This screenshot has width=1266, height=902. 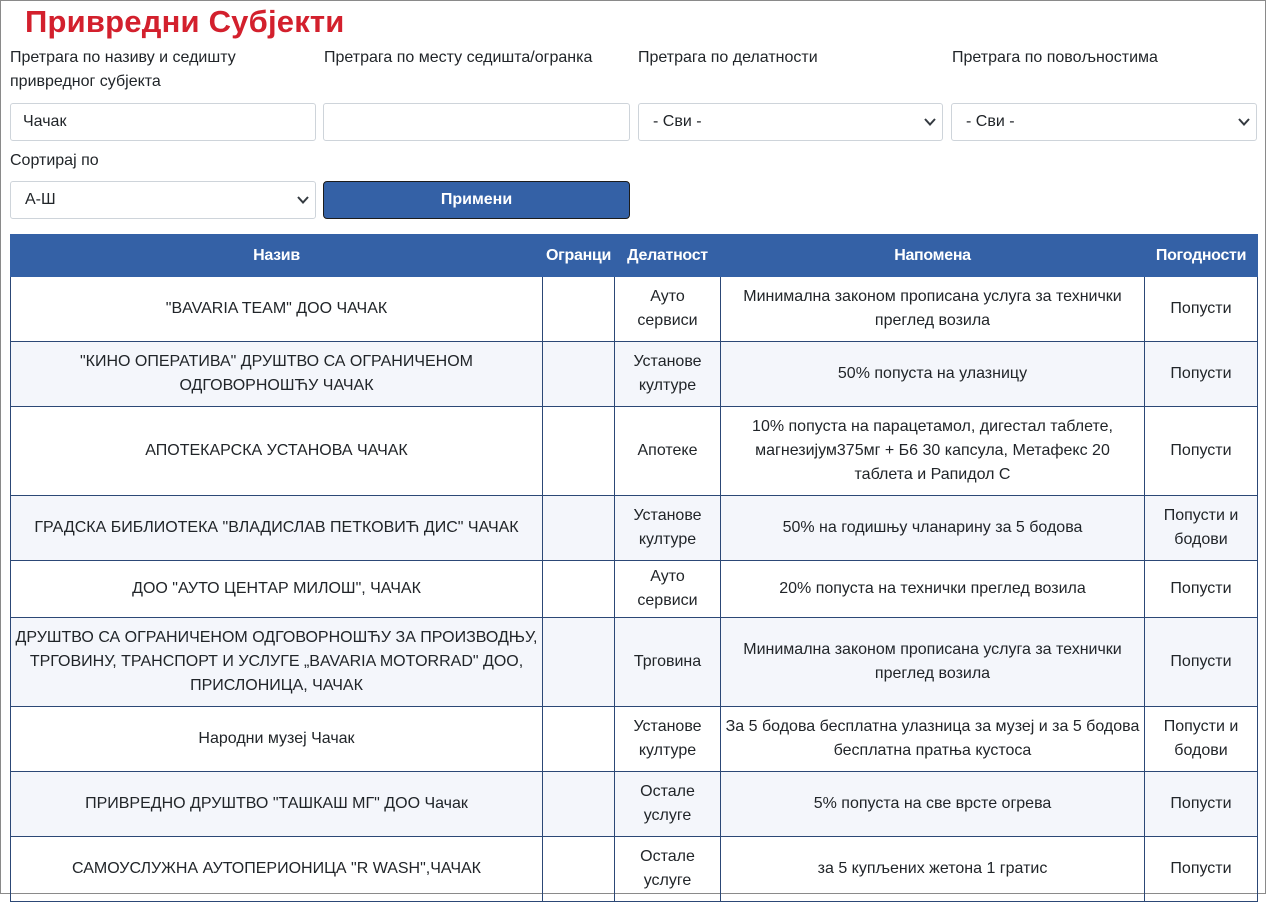 What do you see at coordinates (1104, 122) in the screenshot?
I see `benefit-select: - Сви -` at bounding box center [1104, 122].